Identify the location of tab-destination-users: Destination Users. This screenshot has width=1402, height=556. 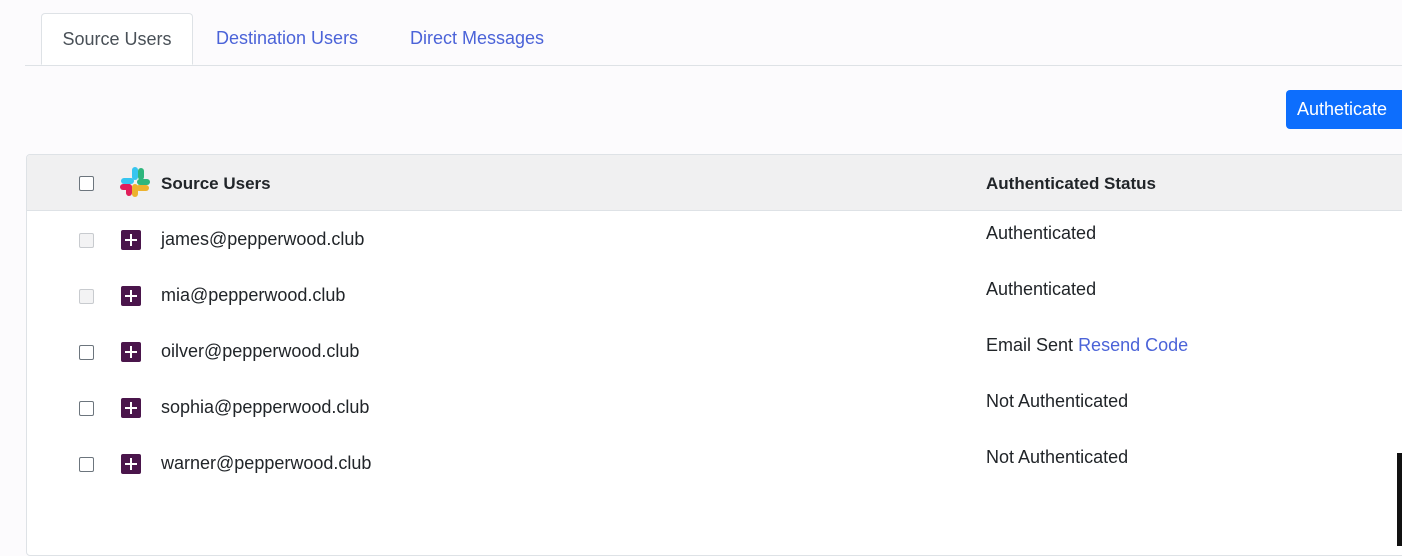
(287, 39).